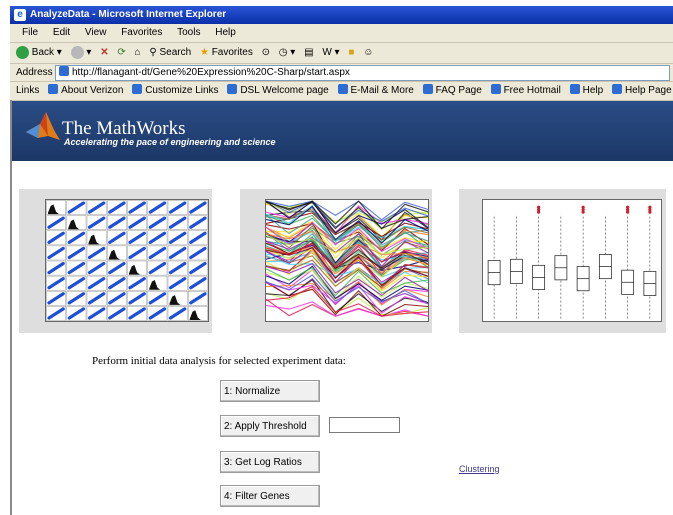 This screenshot has height=515, width=673. What do you see at coordinates (270, 462) in the screenshot?
I see `get-log-ratios-button: 3: Get Log Ratios` at bounding box center [270, 462].